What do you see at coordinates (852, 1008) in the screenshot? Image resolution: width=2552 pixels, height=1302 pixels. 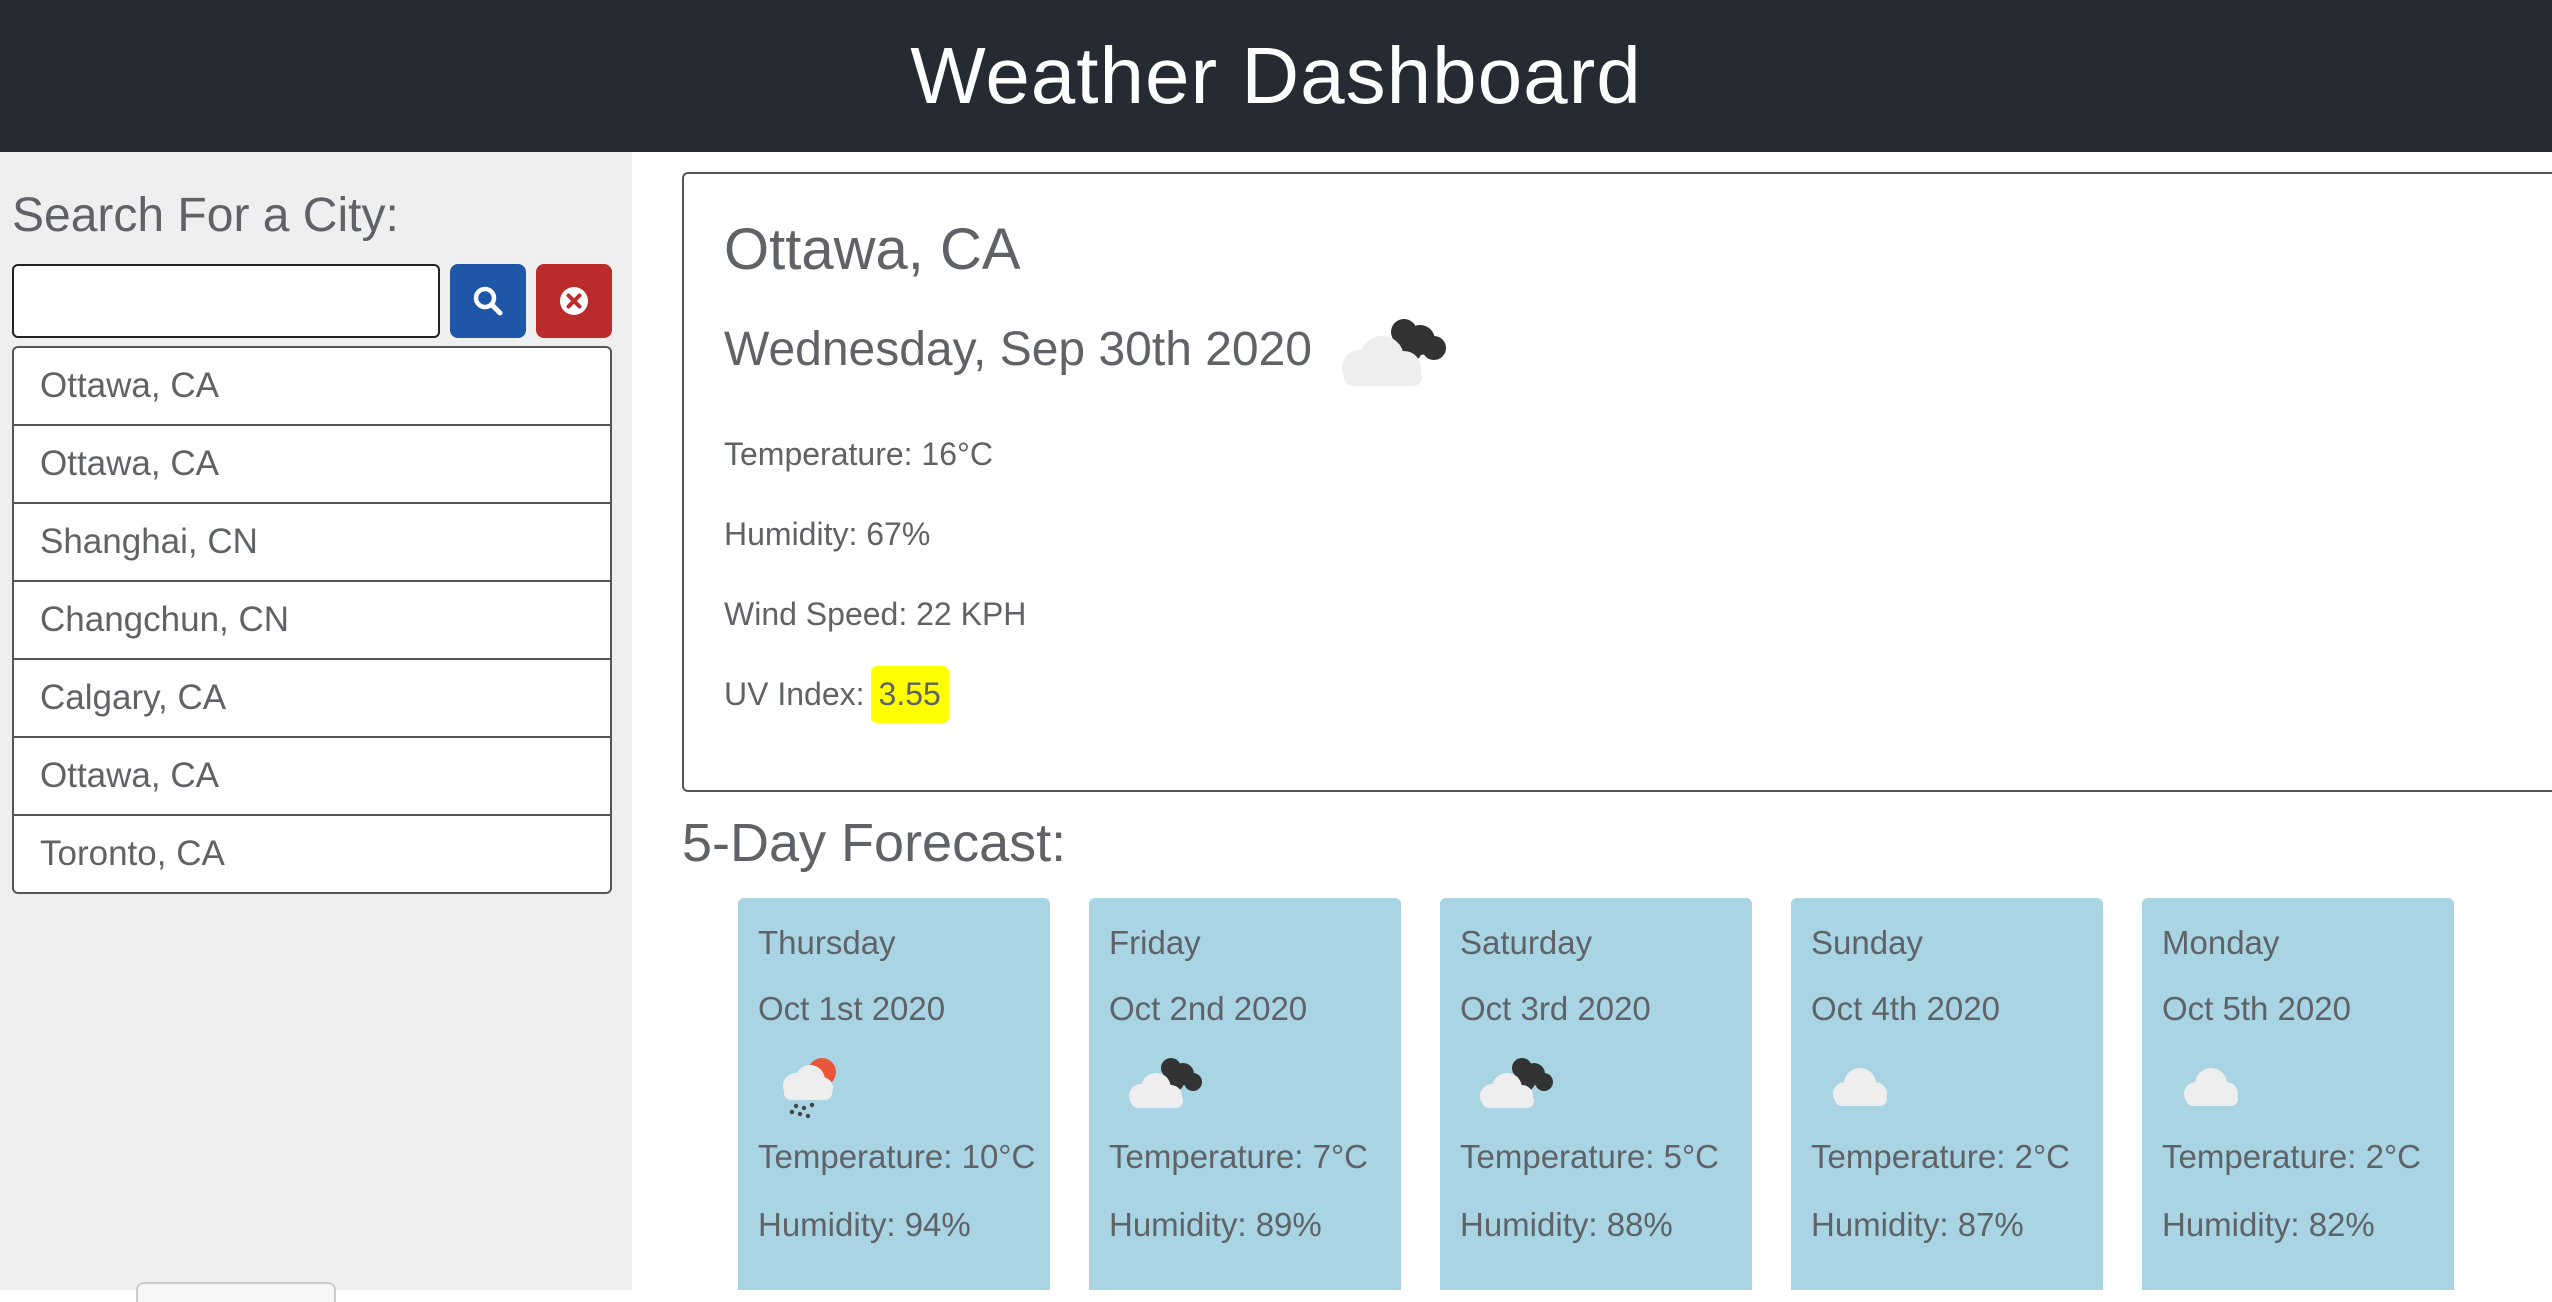 I see `forecast-date: Oct 1st 2020` at bounding box center [852, 1008].